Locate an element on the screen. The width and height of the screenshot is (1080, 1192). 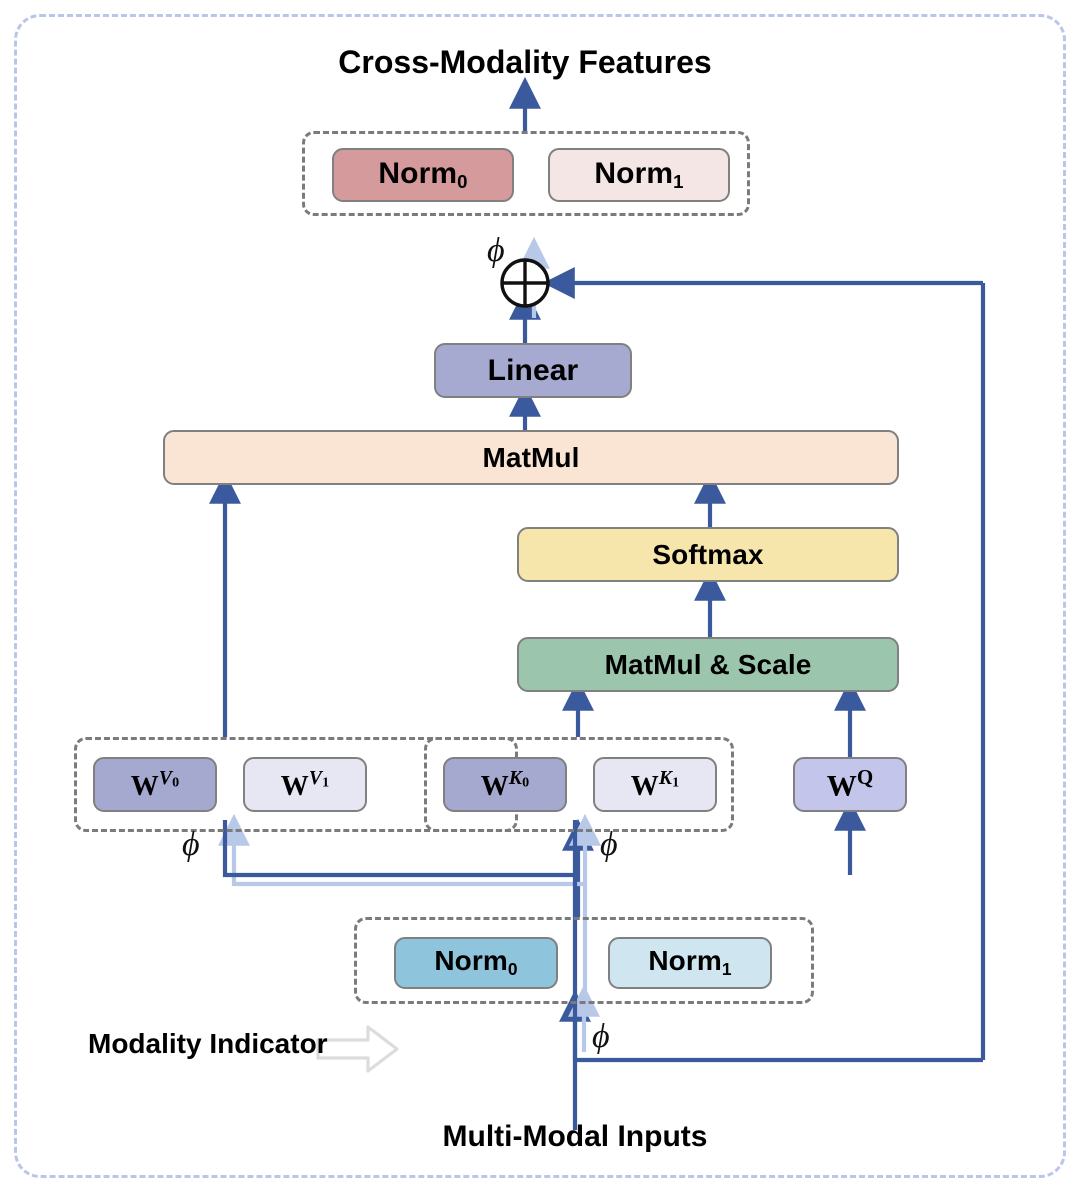
node-norm1_bottom: Norm1 is located at coordinates (690, 963).